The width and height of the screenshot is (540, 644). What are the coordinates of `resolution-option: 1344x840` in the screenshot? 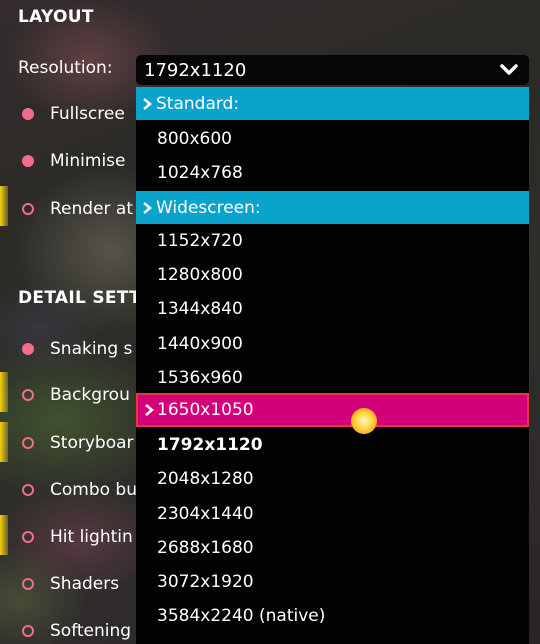 It's located at (332, 309).